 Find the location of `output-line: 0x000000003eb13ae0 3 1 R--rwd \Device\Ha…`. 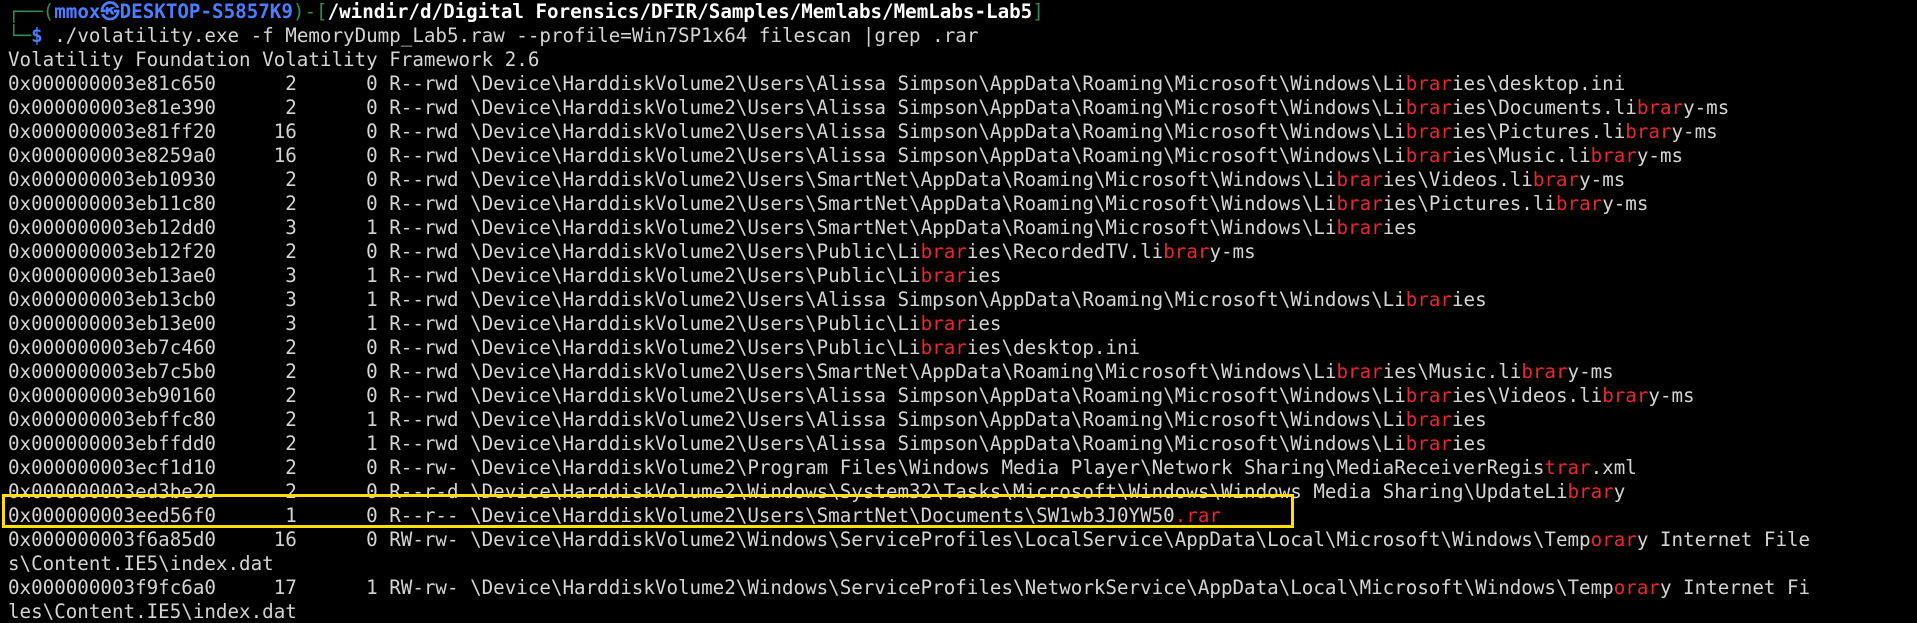

output-line: 0x000000003eb13ae0 3 1 R--rwd \Device\Ha… is located at coordinates (958, 276).